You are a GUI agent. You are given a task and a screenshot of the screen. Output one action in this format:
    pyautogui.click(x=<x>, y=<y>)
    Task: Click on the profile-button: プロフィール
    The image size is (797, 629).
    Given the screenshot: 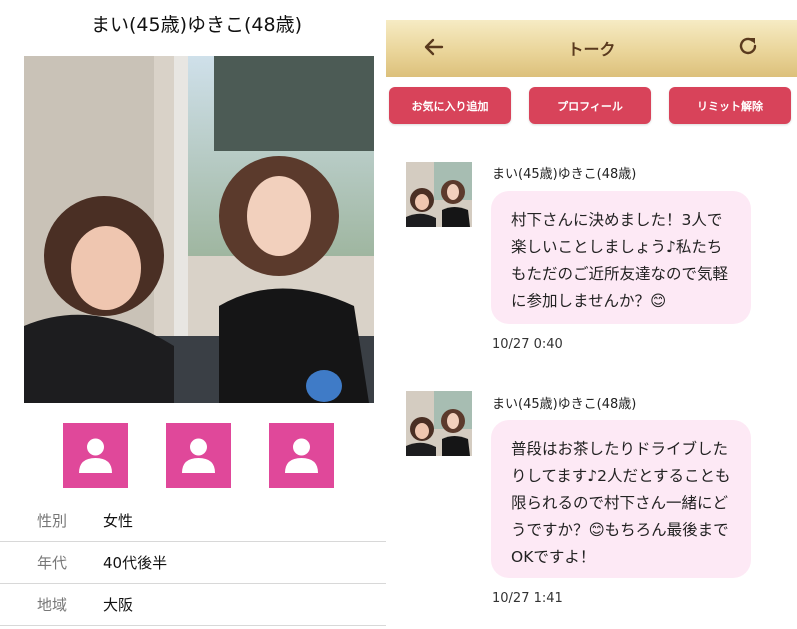 What is the action you would take?
    pyautogui.click(x=590, y=105)
    